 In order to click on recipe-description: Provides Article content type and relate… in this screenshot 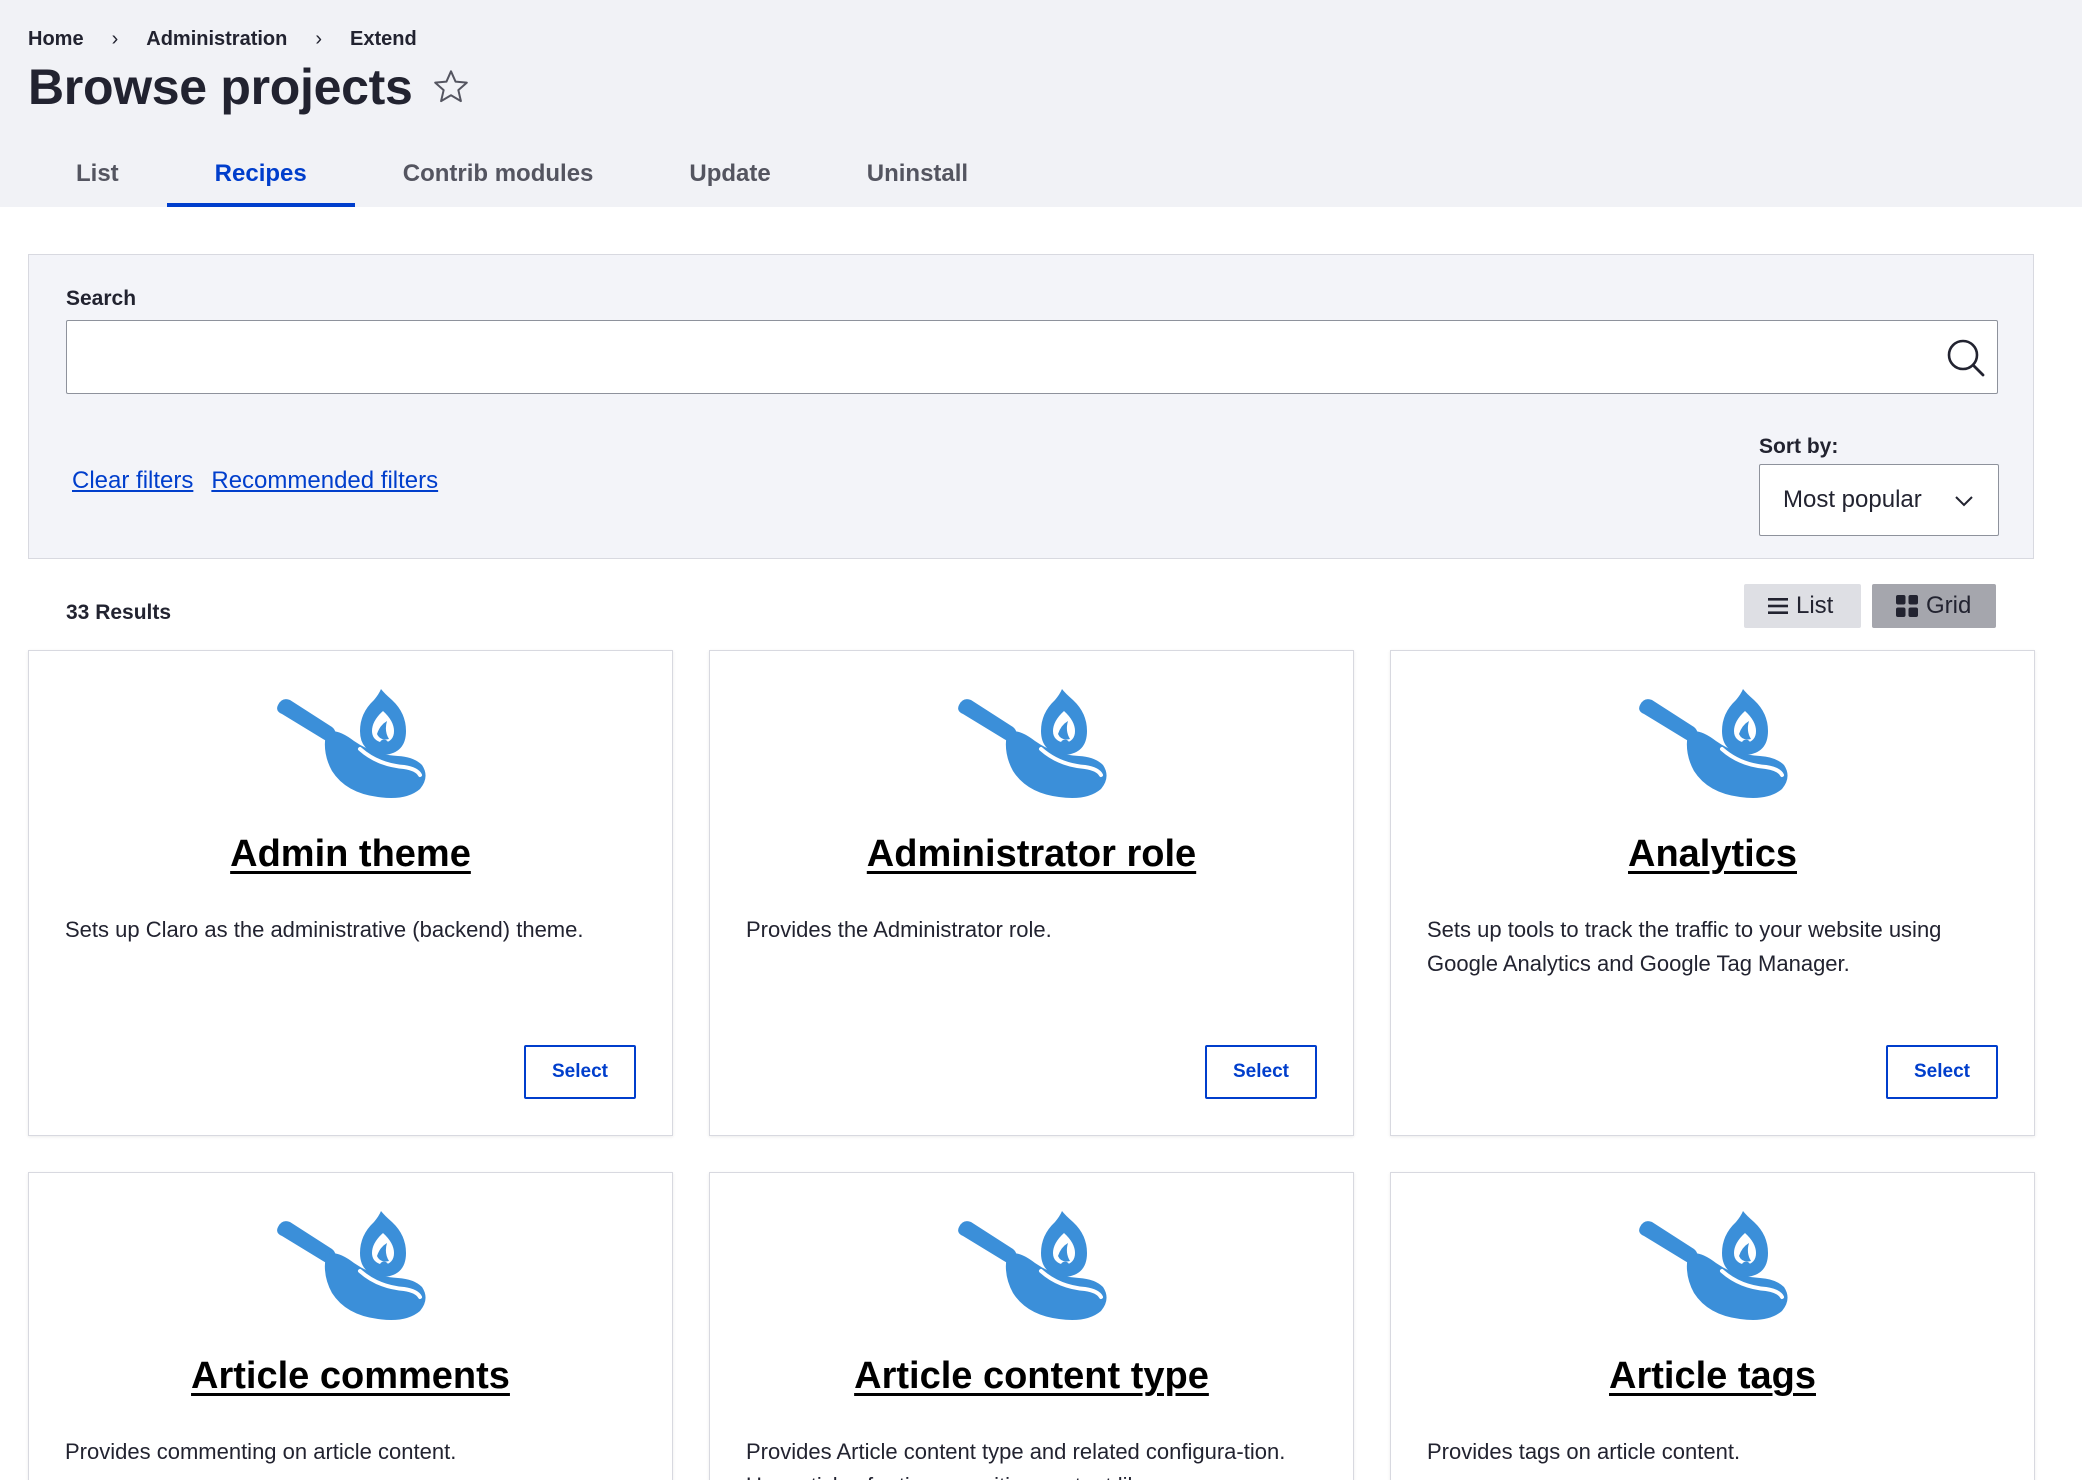, I will do `click(1016, 1459)`.